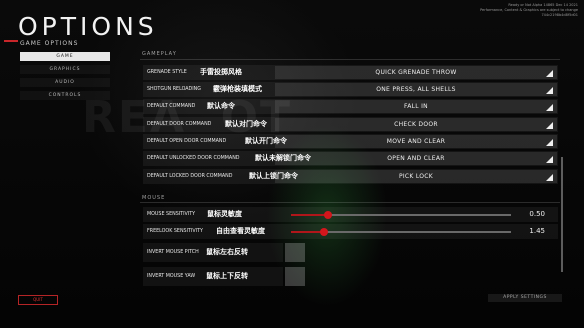  What do you see at coordinates (187, 141) in the screenshot?
I see `setting-label: DEFAULT OPEN DOOR COMMAND` at bounding box center [187, 141].